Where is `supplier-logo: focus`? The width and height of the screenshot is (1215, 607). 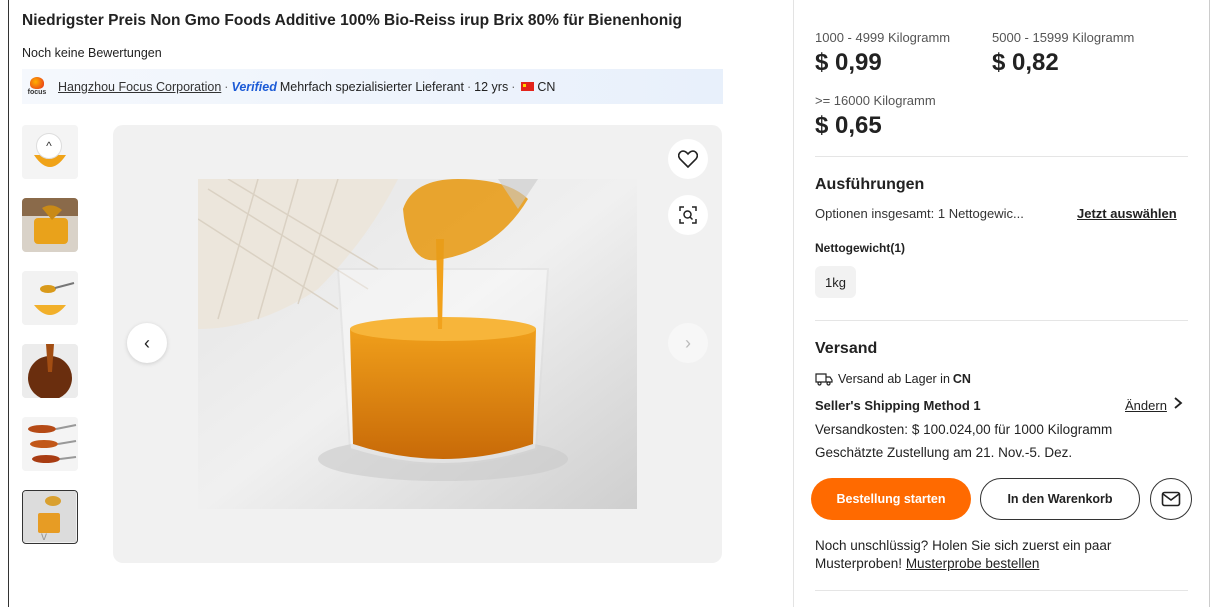 supplier-logo: focus is located at coordinates (37, 87).